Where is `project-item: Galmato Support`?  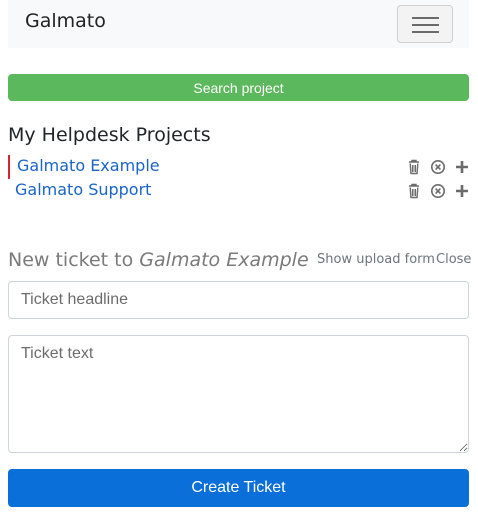 project-item: Galmato Support is located at coordinates (240, 191).